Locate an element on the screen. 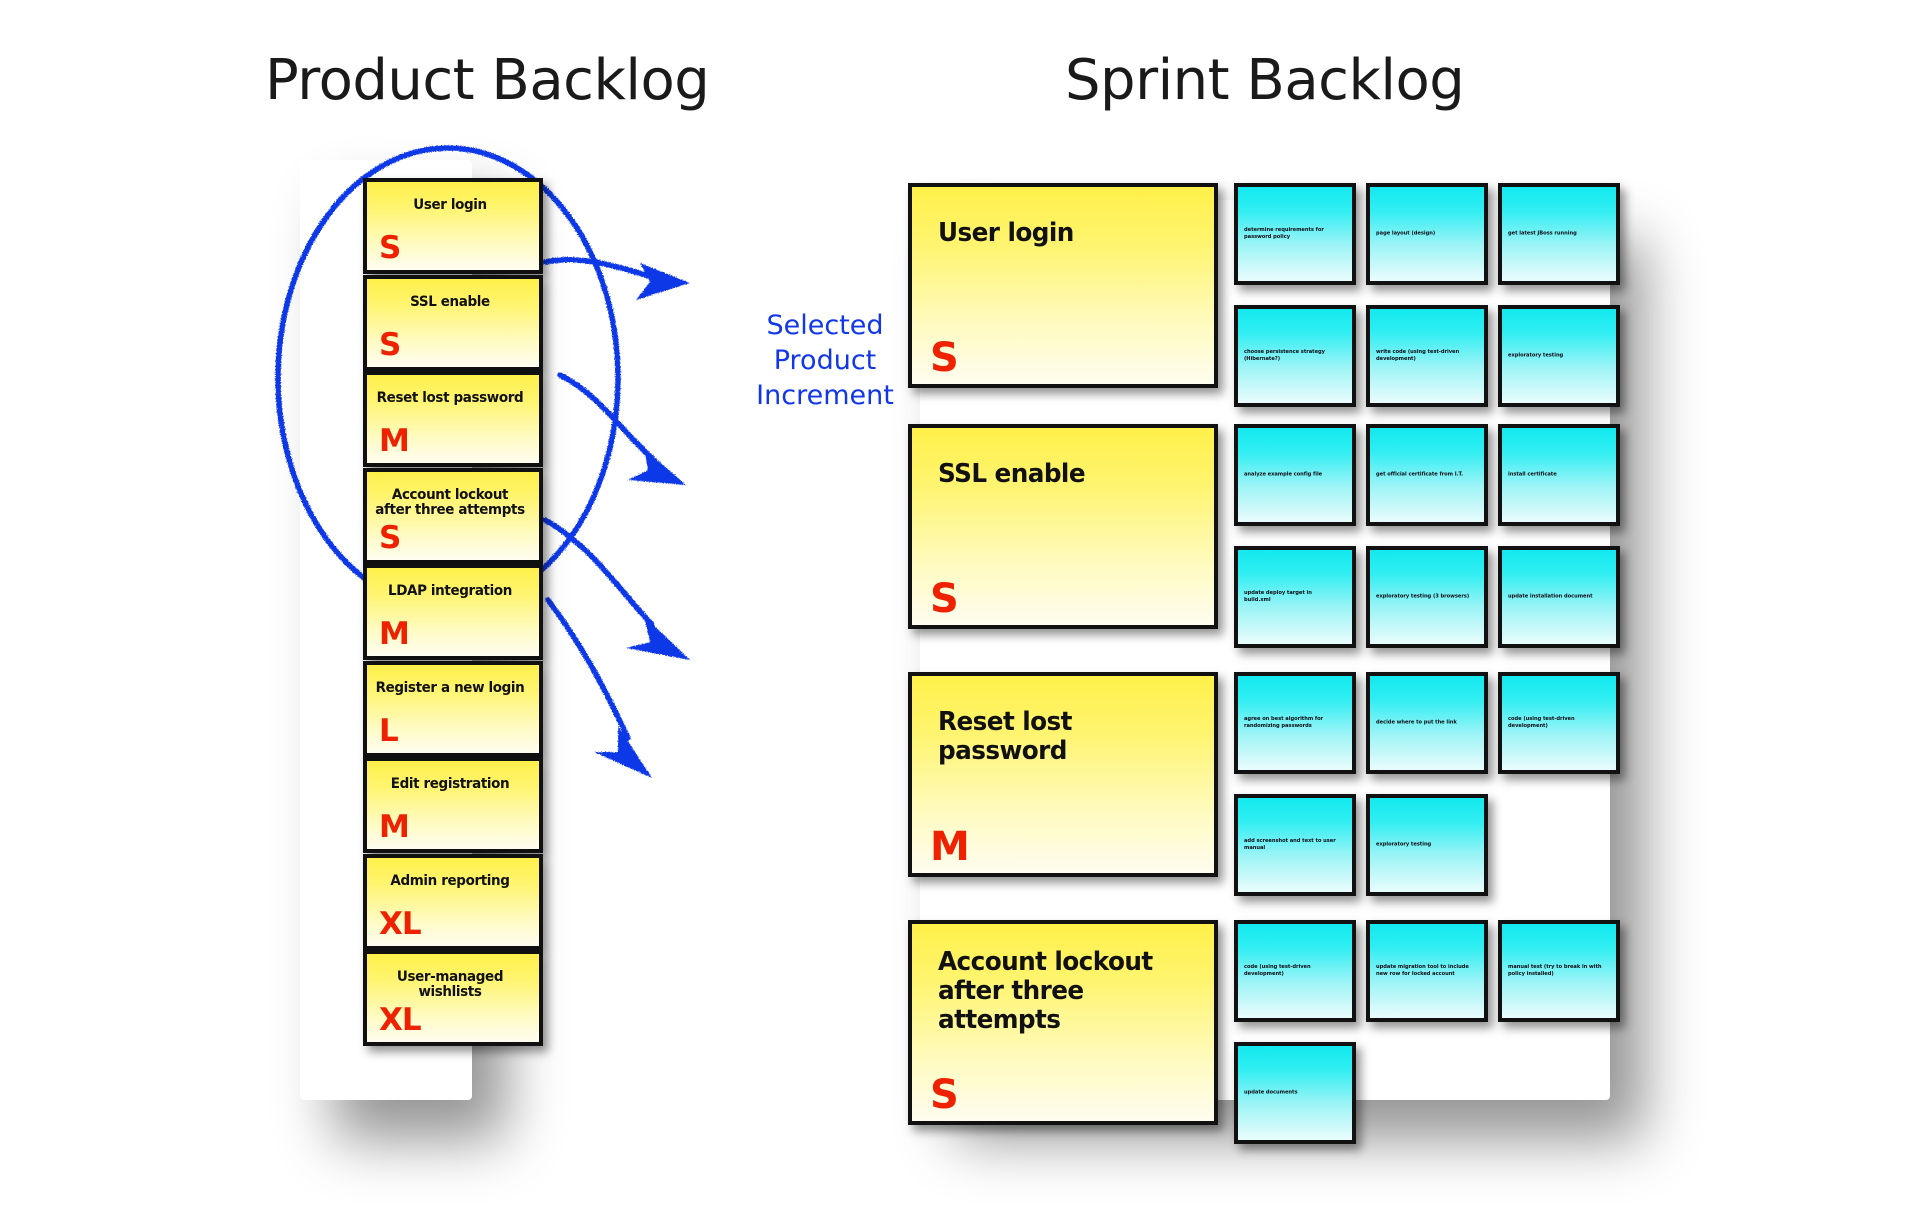  product-backlog-card-title: Account lockout after three attempts is located at coordinates (450, 502).